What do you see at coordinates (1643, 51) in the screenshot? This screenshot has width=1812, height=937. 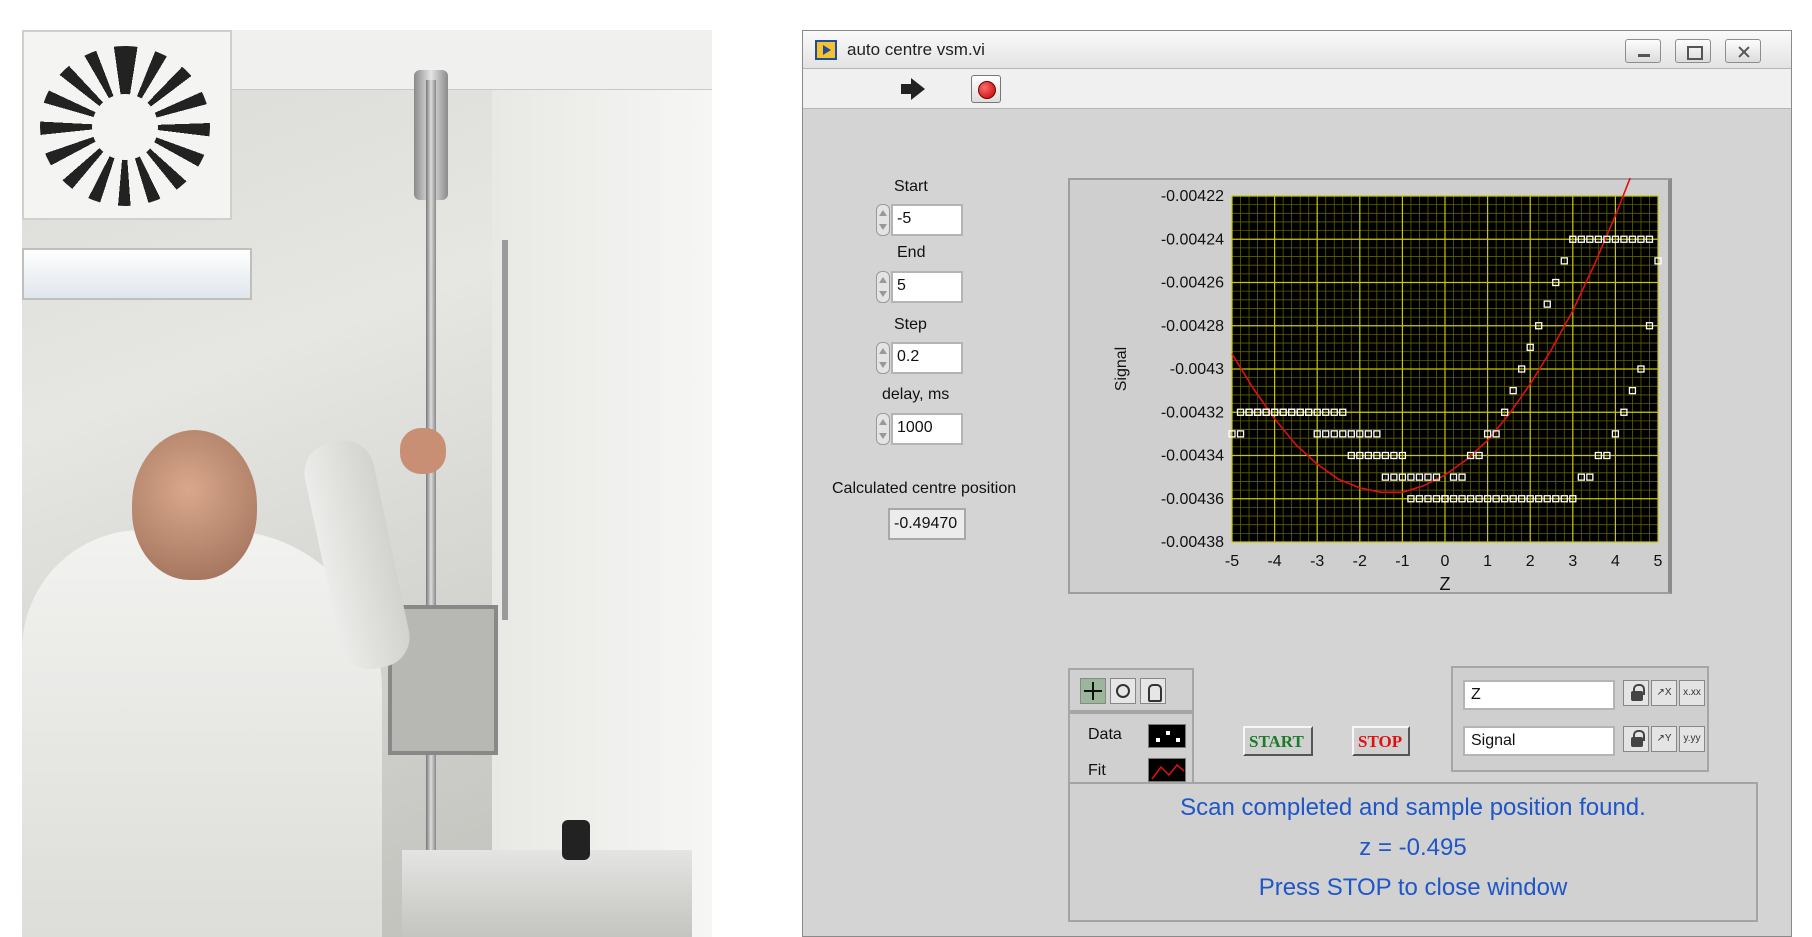 I see `minimize-button` at bounding box center [1643, 51].